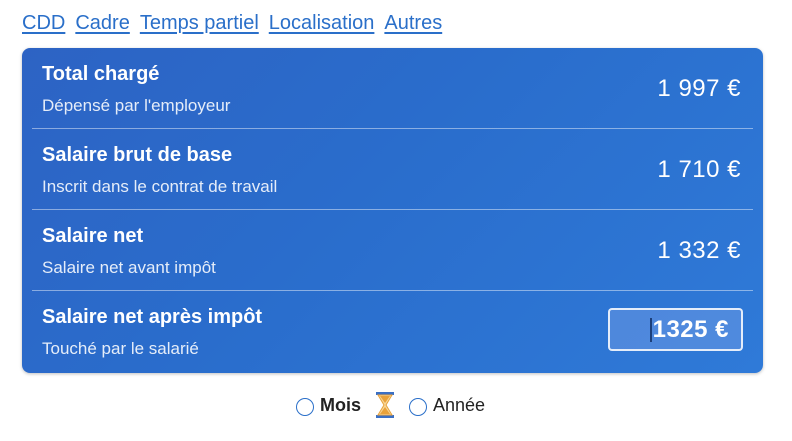 Image resolution: width=792 pixels, height=441 pixels. Describe the element at coordinates (199, 23) in the screenshot. I see `tab-temps-partiel: Temps partiel` at that location.